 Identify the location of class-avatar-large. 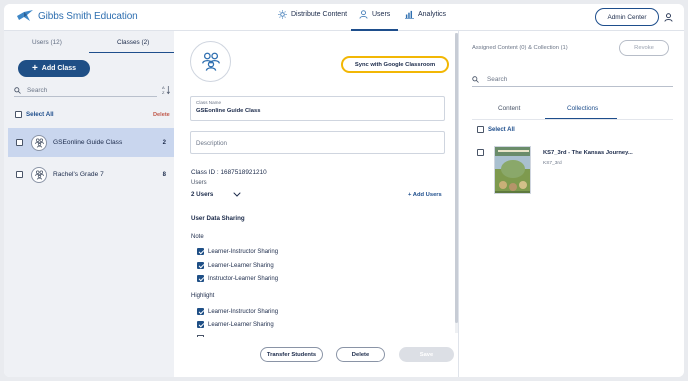
(210, 61).